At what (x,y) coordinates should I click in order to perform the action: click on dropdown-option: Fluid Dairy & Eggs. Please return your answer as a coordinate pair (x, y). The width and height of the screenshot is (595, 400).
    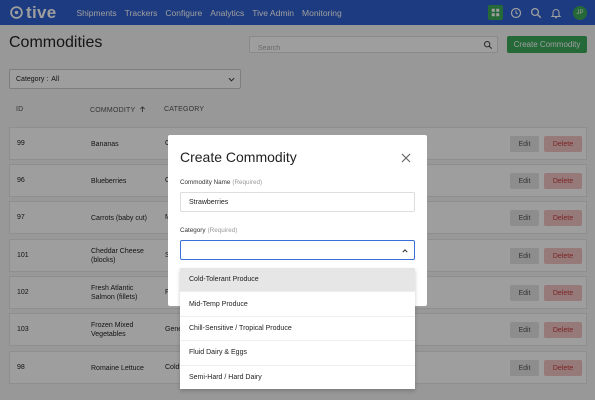
    Looking at the image, I should click on (297, 353).